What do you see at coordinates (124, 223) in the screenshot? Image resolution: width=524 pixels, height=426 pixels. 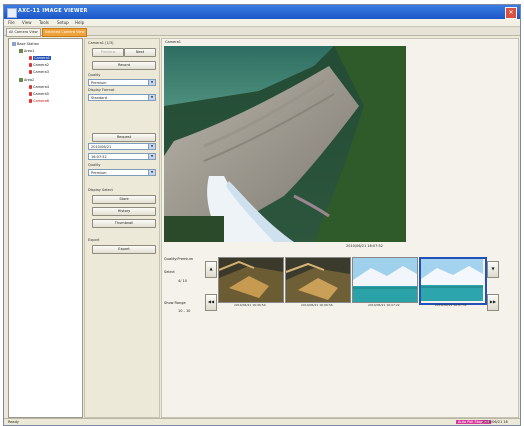 I see `thumbnail-button: Thumbnail` at bounding box center [124, 223].